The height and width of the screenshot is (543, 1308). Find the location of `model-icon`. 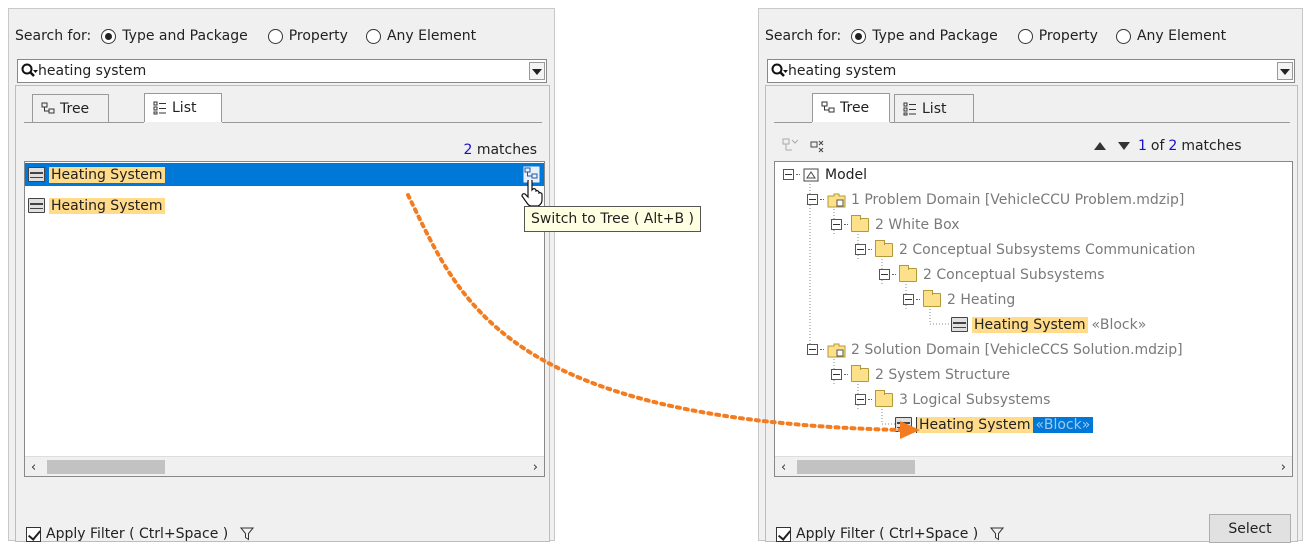

model-icon is located at coordinates (811, 174).